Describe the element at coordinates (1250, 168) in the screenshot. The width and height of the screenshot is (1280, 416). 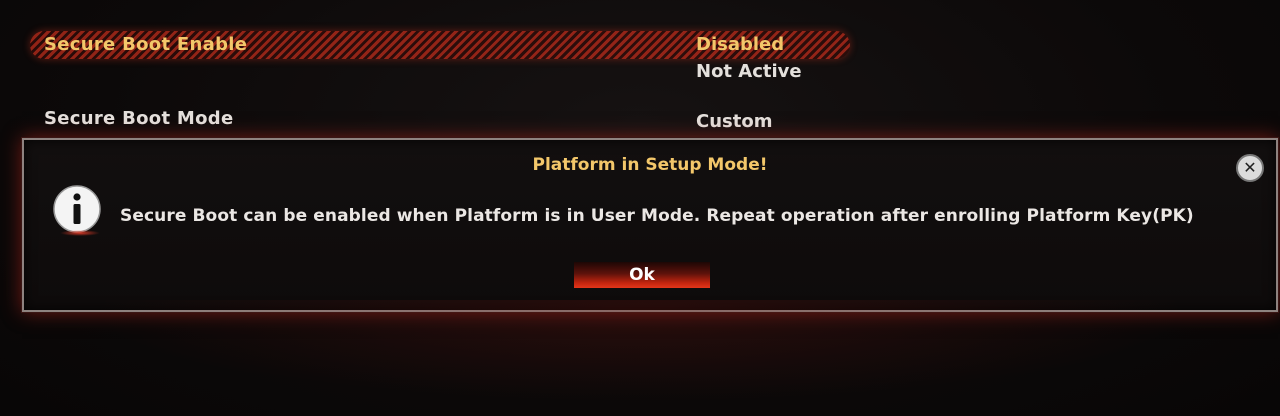
I see `close-icon: ✕` at that location.